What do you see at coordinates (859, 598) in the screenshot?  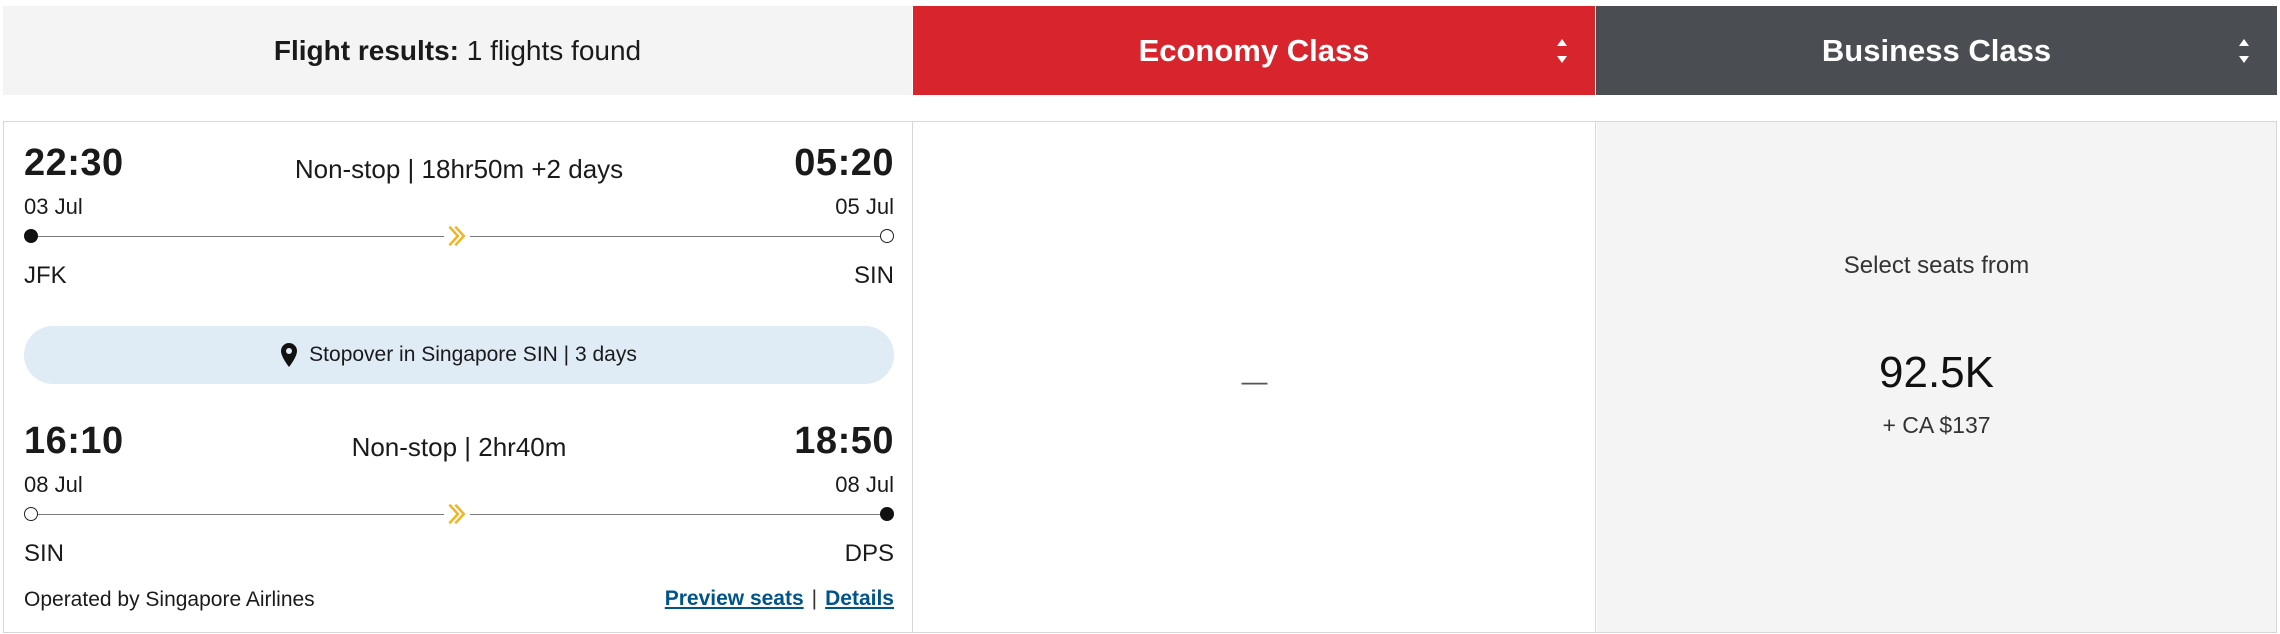 I see `details-link: Details` at bounding box center [859, 598].